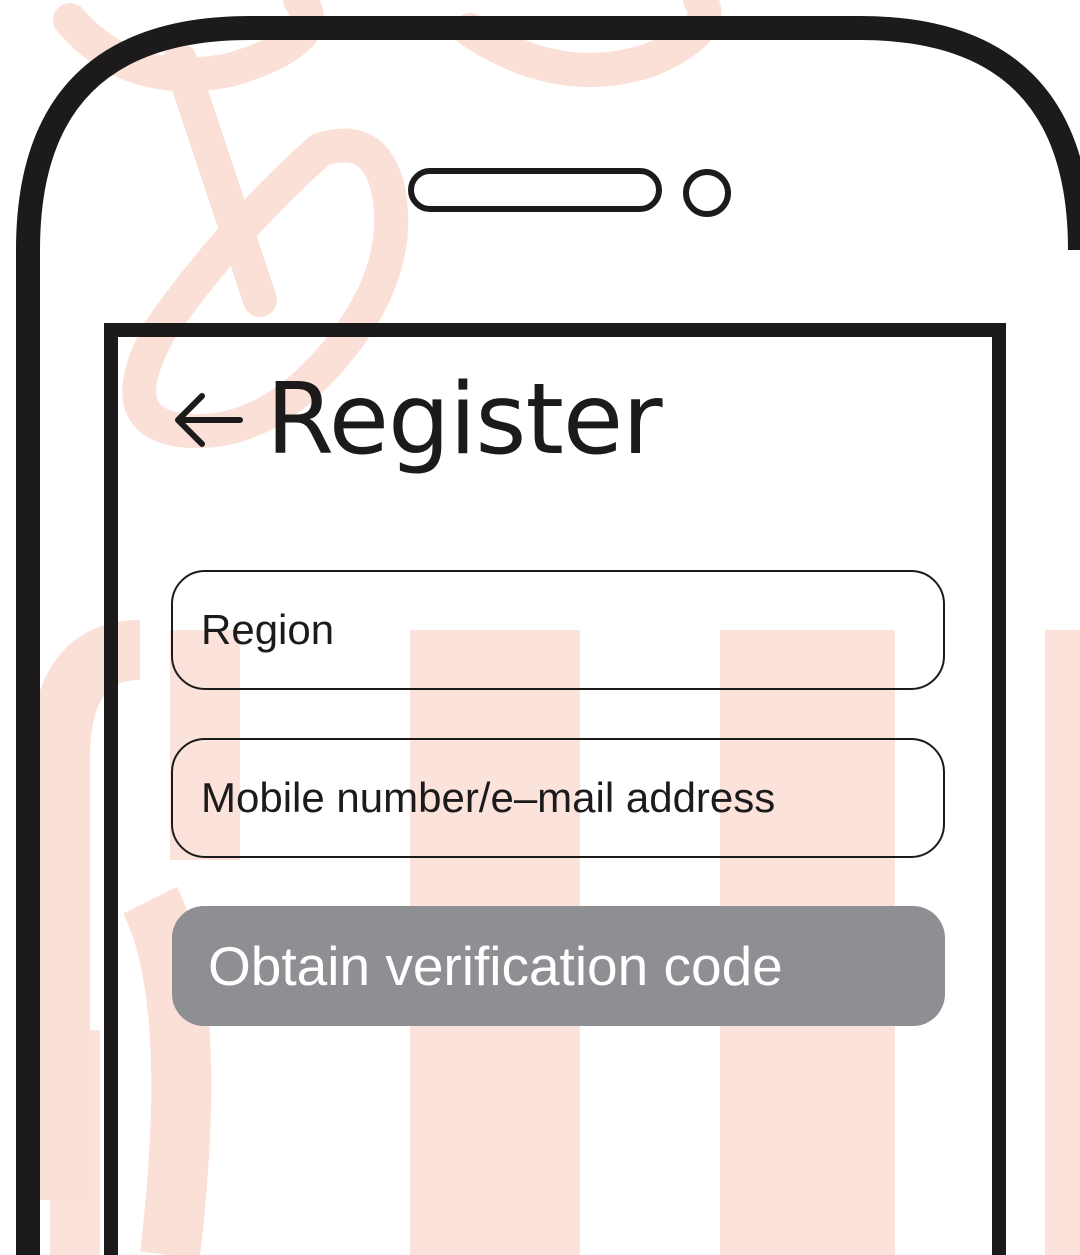  I want to click on contact-field: Mobile number/e–mail address, so click(558, 798).